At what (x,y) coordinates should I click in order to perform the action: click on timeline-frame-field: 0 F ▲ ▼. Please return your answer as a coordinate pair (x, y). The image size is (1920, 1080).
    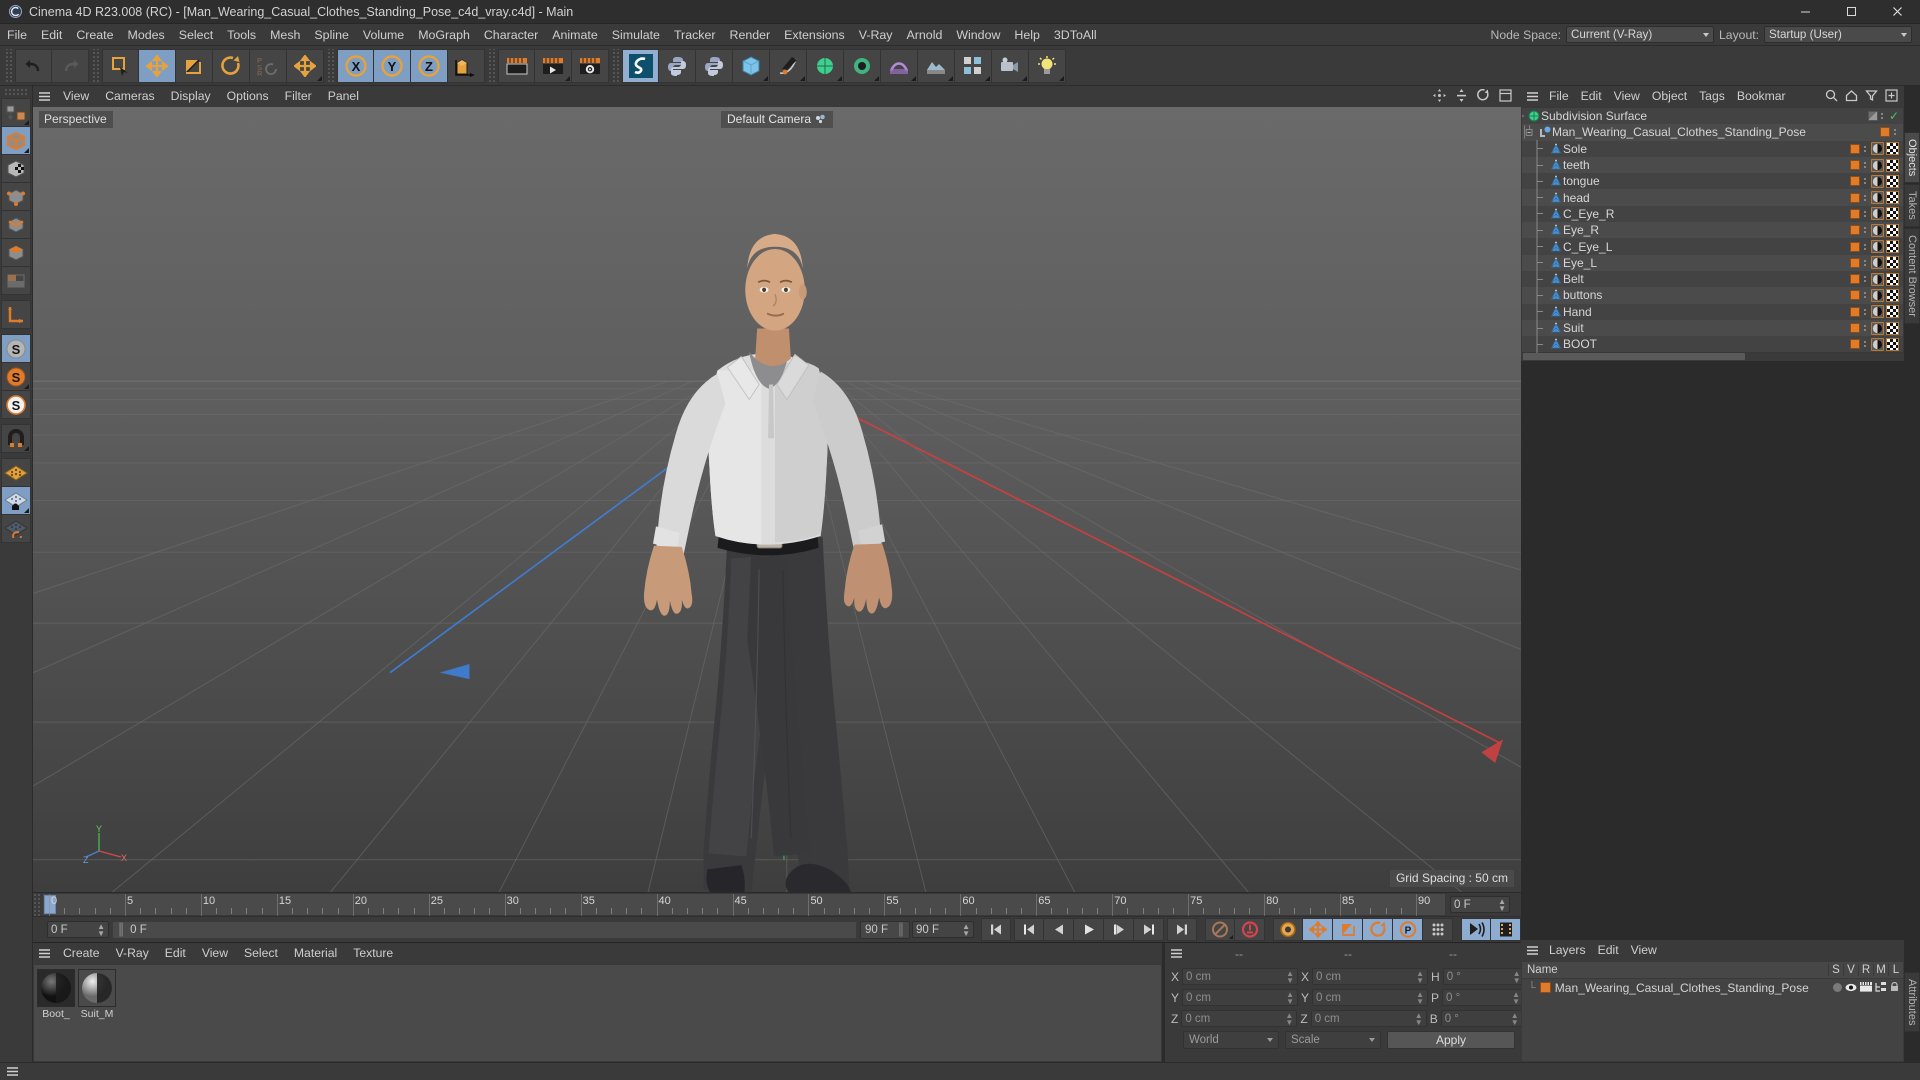
    Looking at the image, I should click on (1480, 904).